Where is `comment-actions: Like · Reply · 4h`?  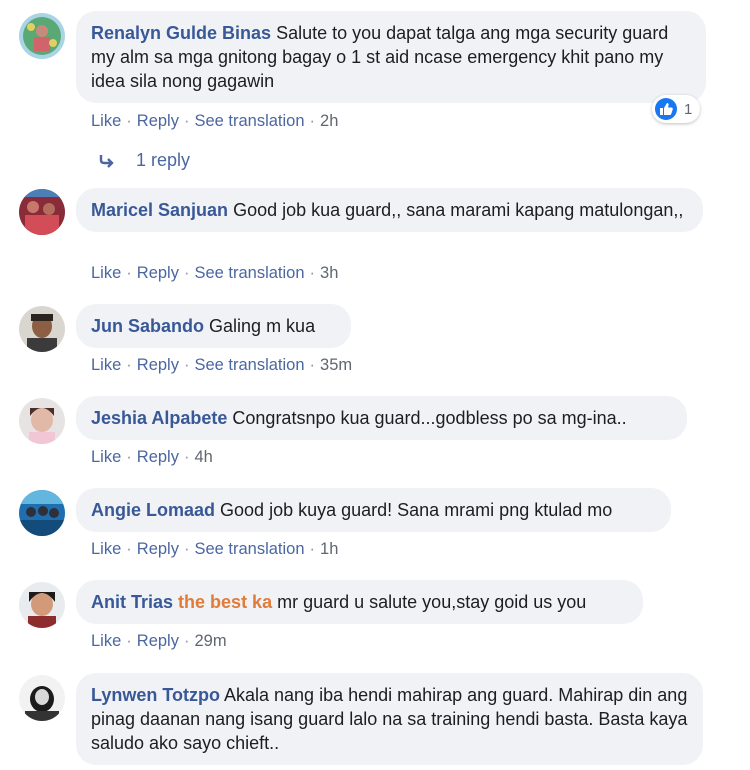
comment-actions: Like · Reply · 4h is located at coordinates (152, 457).